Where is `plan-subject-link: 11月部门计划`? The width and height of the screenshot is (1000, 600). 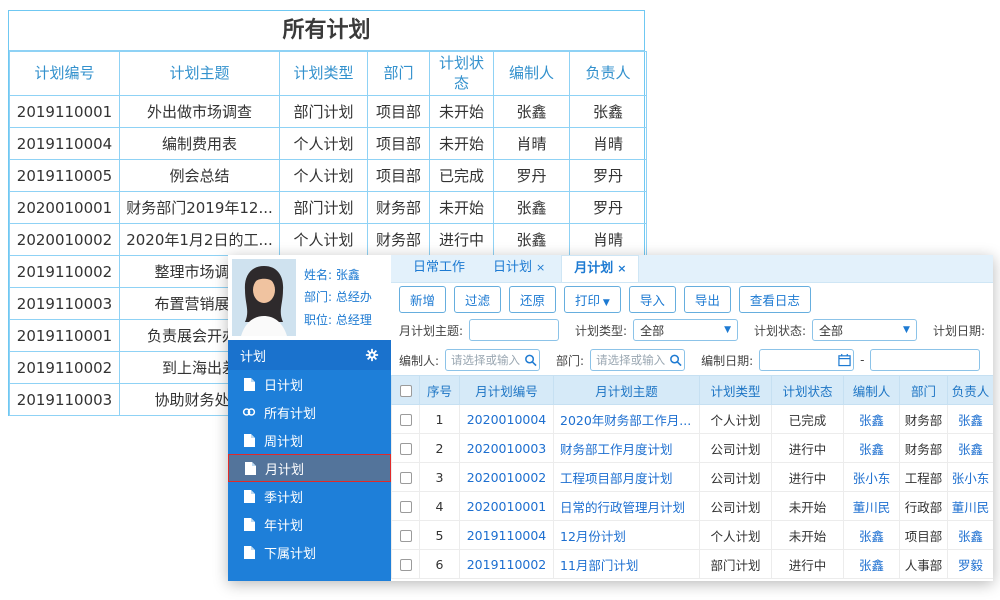
plan-subject-link: 11月部门计划 is located at coordinates (599, 565).